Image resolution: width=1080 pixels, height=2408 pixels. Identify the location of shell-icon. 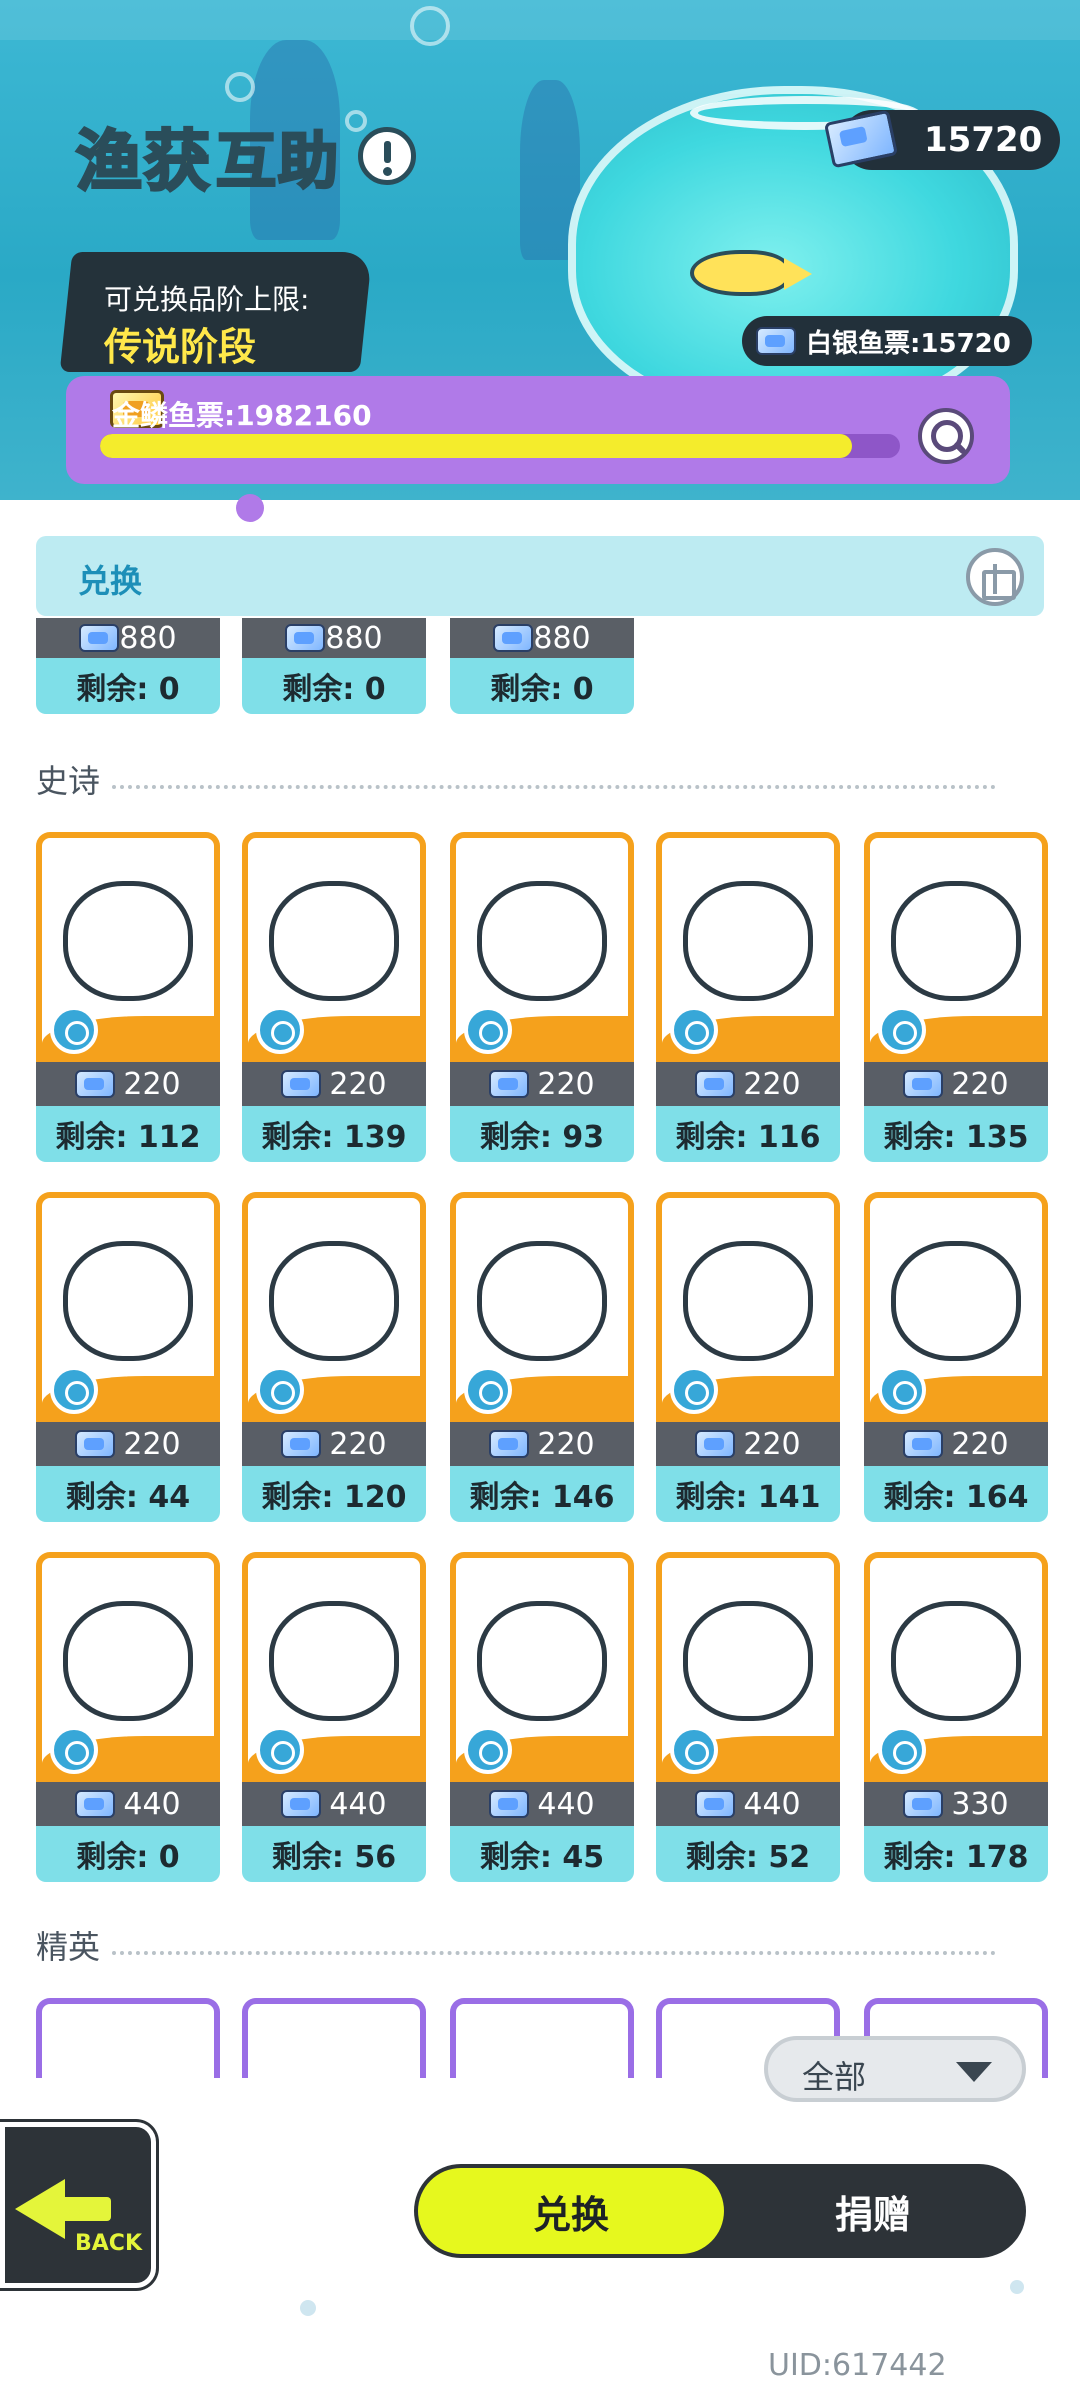
(128, 1301).